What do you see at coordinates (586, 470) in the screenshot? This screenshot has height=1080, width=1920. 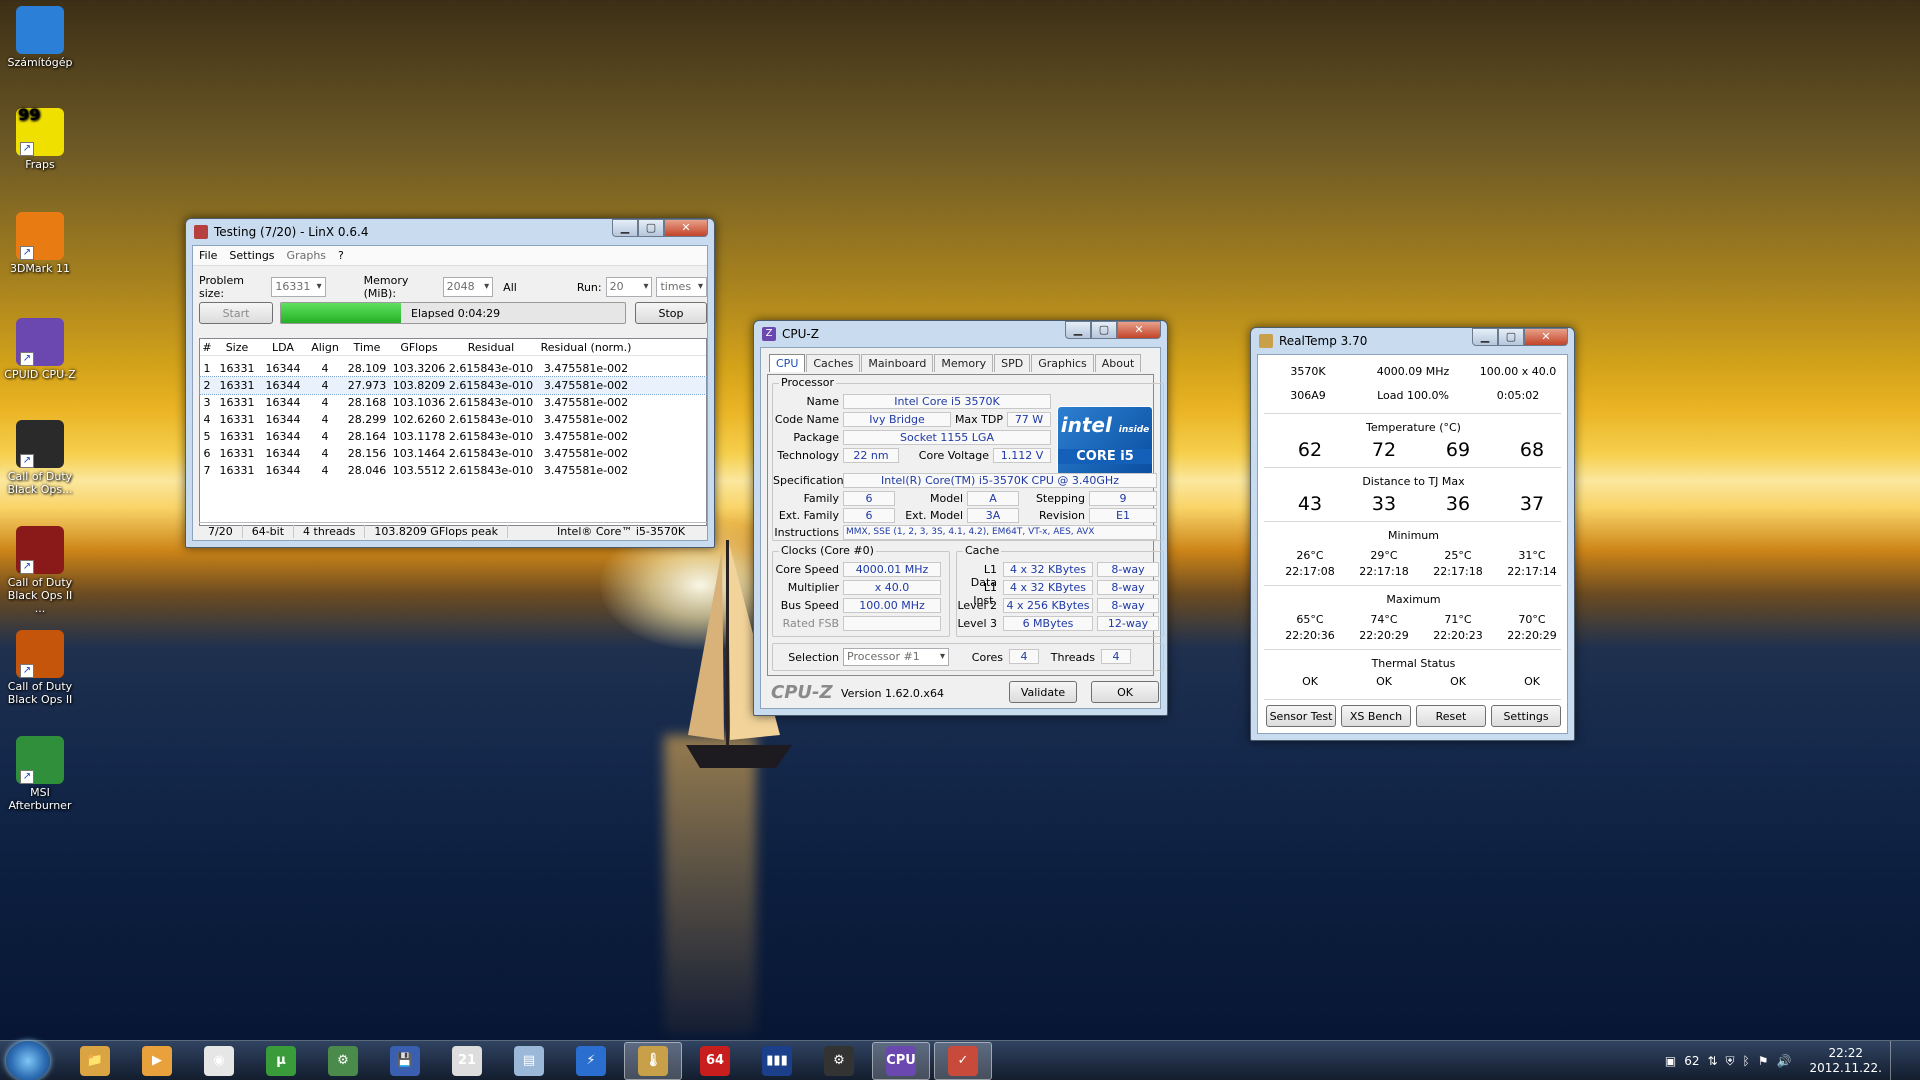 I see `table-cell: 3.475581e-002` at bounding box center [586, 470].